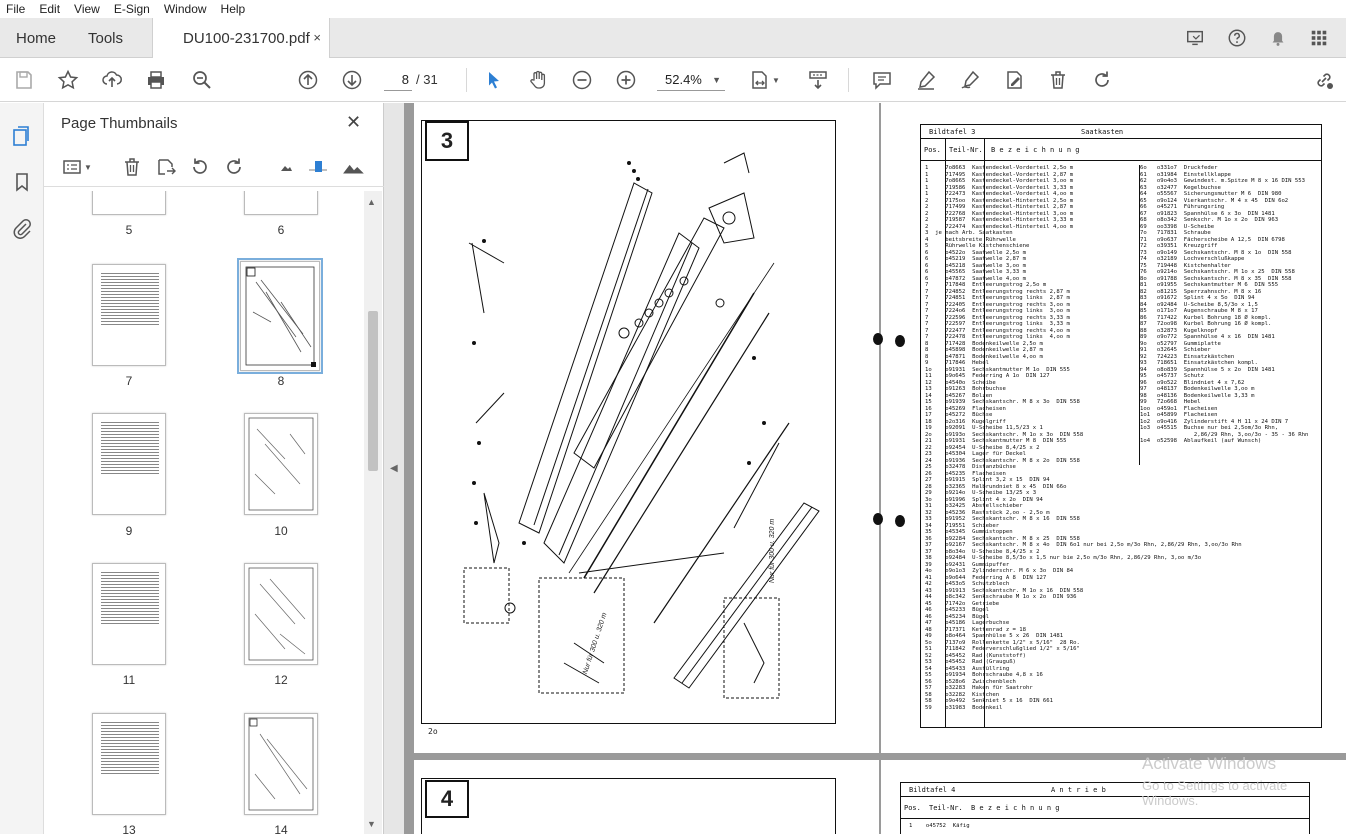 This screenshot has width=1346, height=834. I want to click on upload-icon, so click(112, 80).